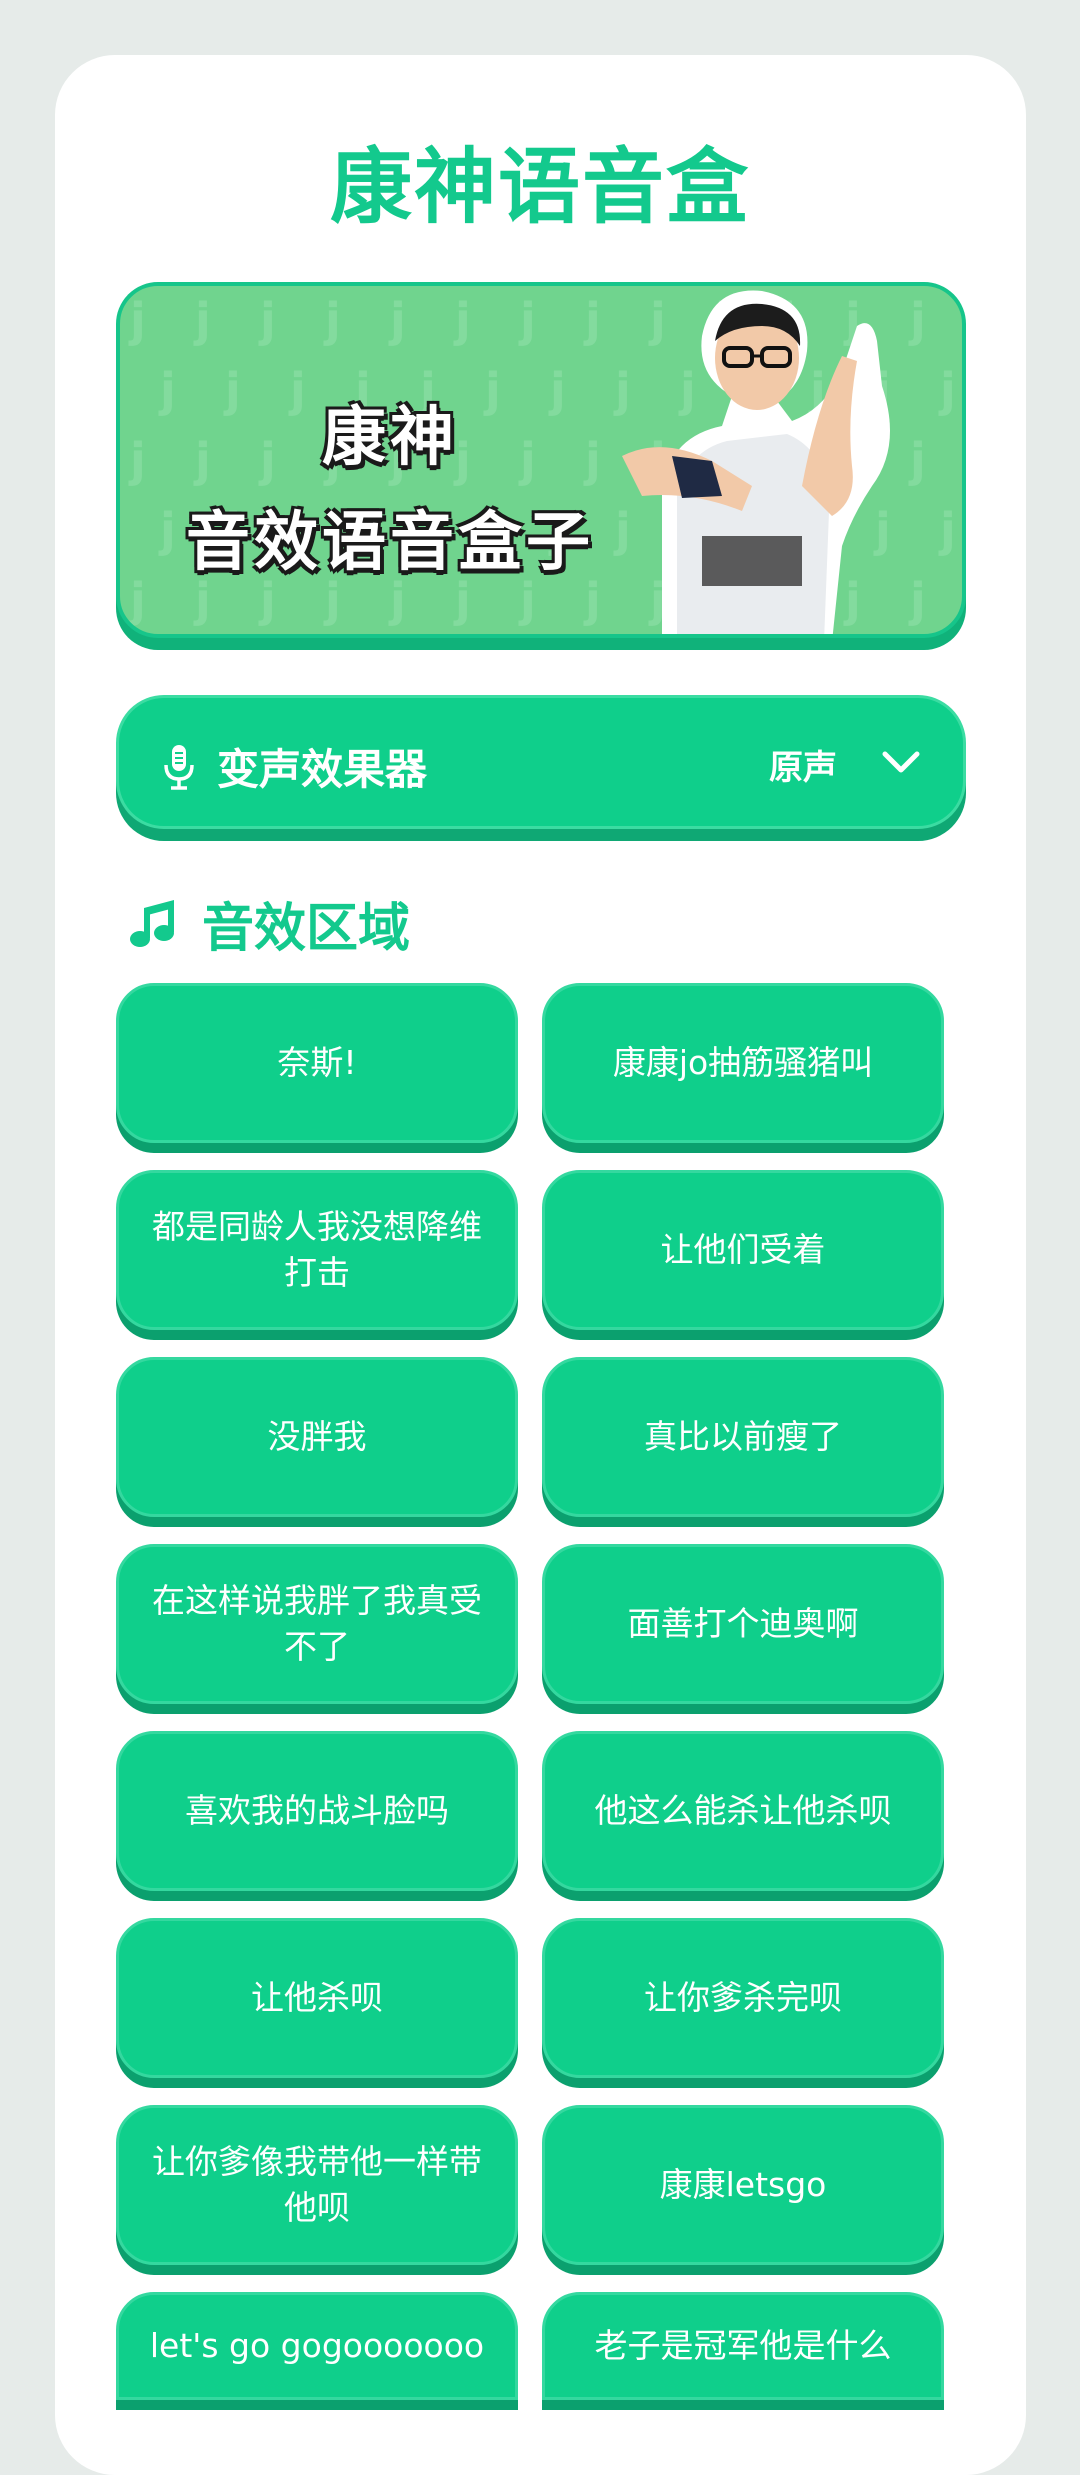  Describe the element at coordinates (317, 1811) in the screenshot. I see `sound-button: 喜欢我的战斗脸吗` at that location.